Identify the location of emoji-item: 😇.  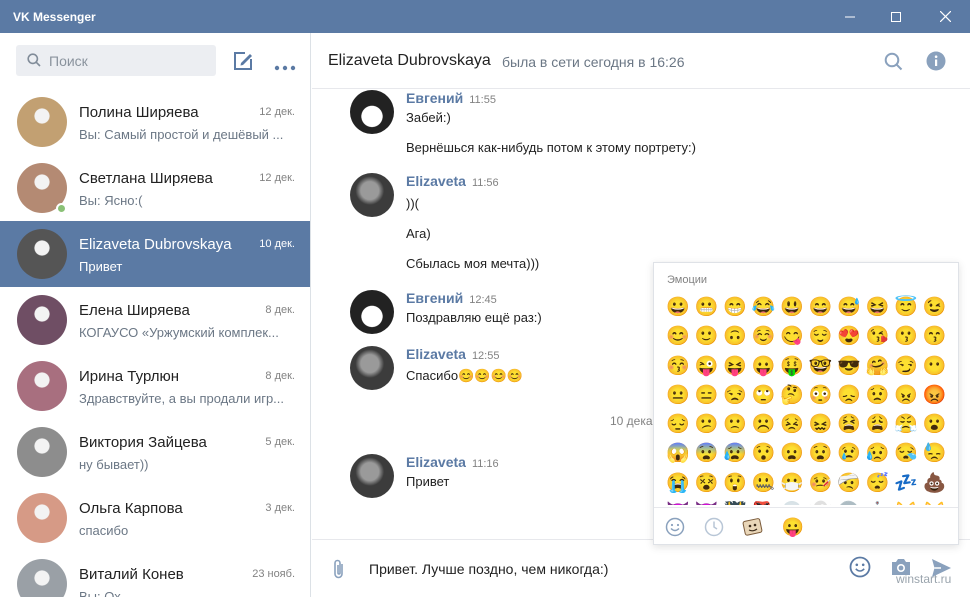
(906, 307).